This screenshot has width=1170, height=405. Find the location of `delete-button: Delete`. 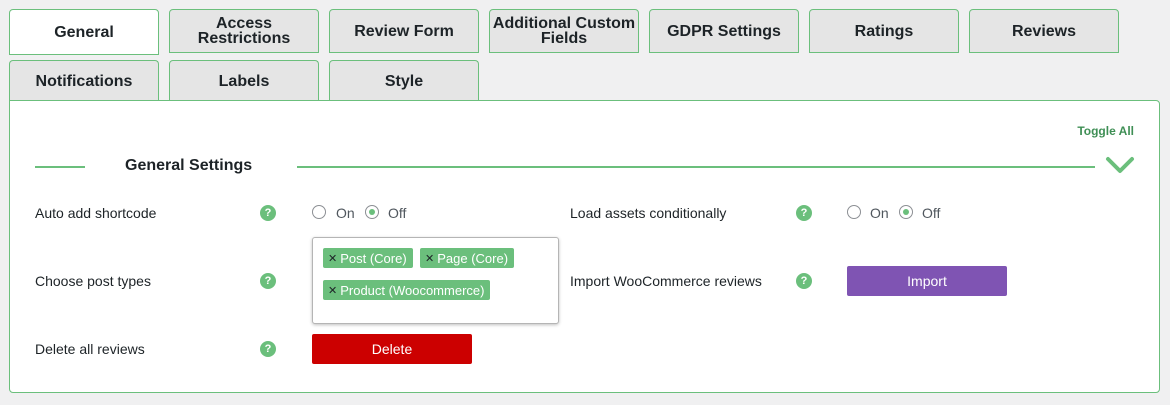

delete-button: Delete is located at coordinates (392, 349).